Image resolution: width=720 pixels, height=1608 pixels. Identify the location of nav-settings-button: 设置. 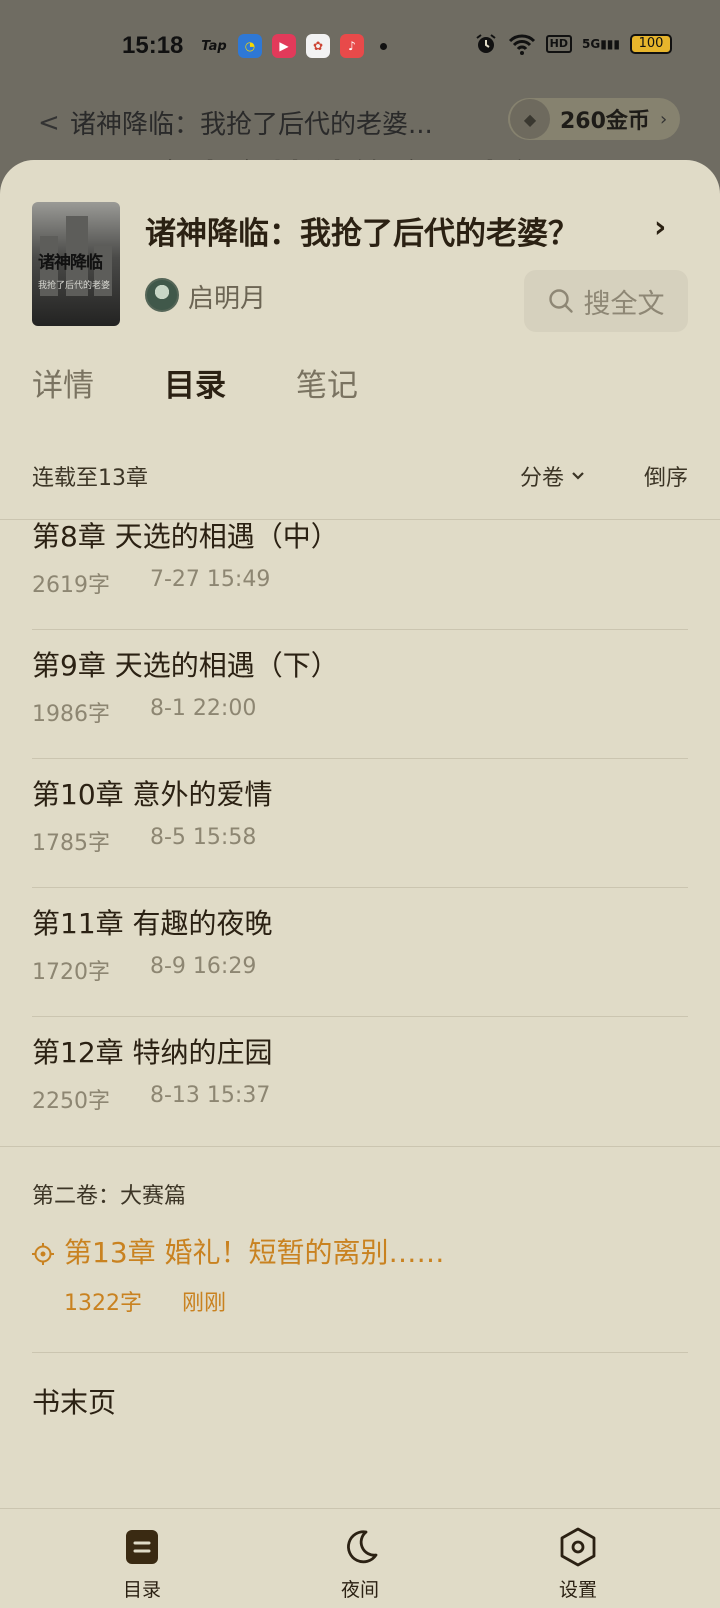
(578, 1564).